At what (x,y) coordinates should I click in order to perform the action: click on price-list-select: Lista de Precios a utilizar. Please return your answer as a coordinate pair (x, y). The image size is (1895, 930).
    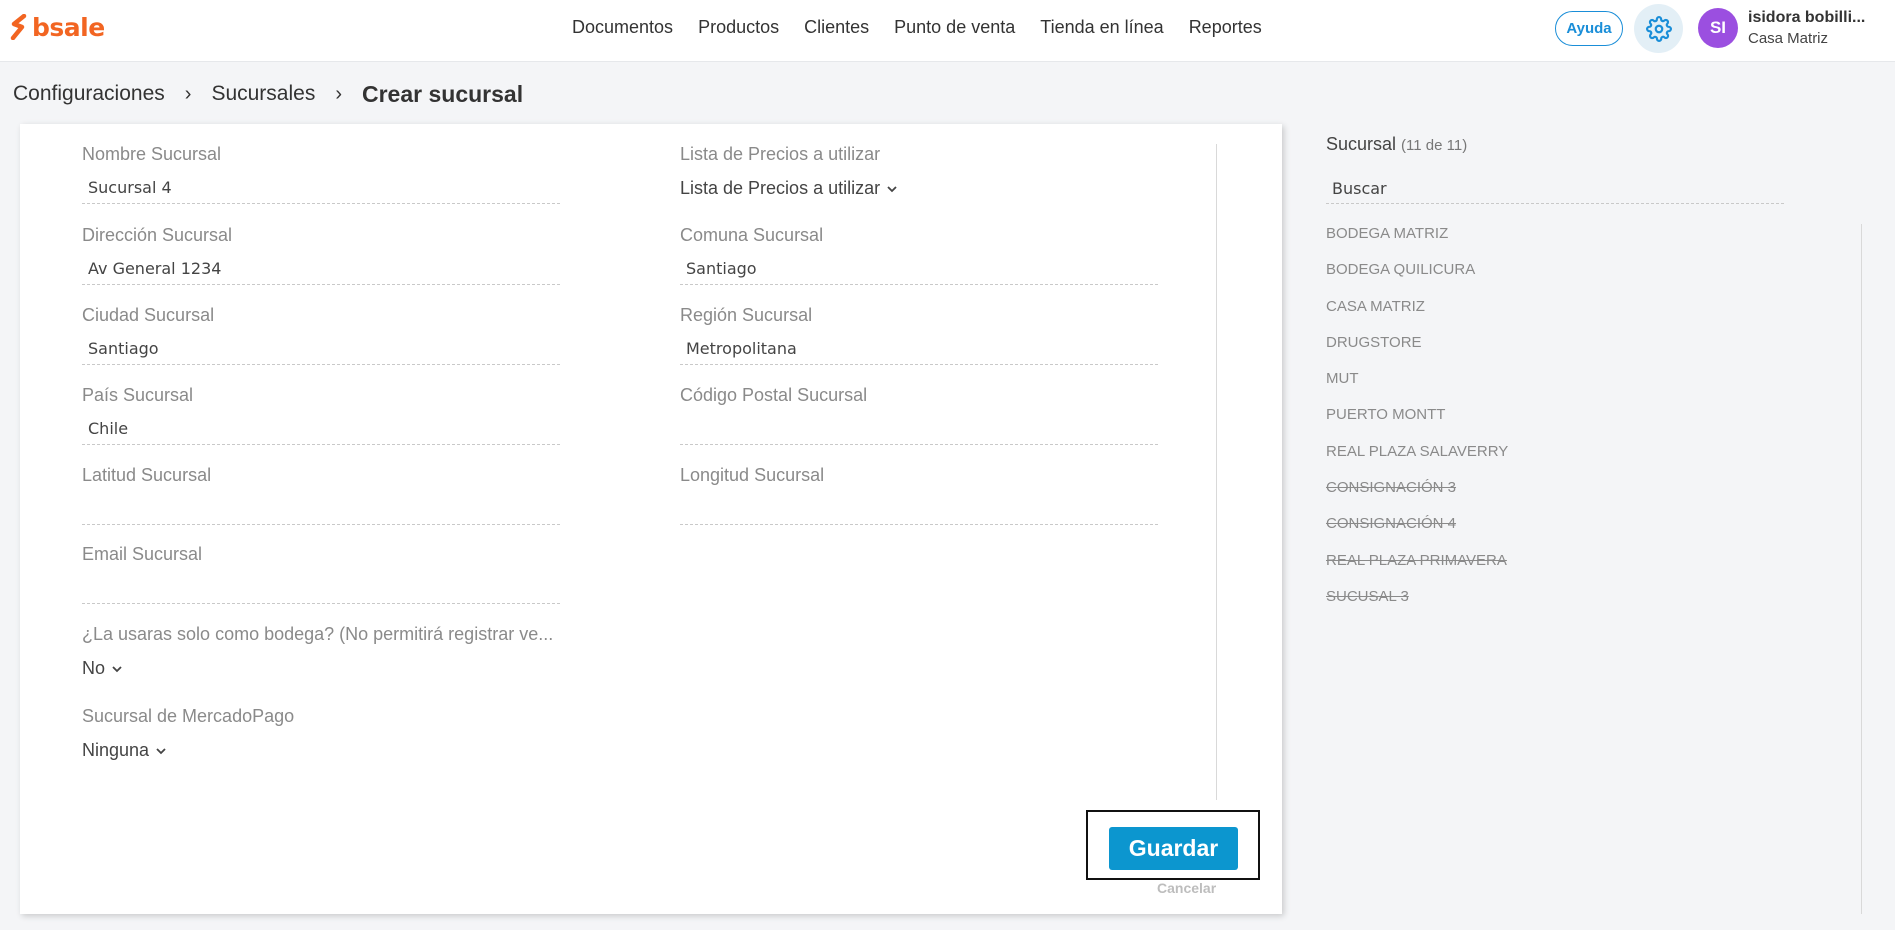
    Looking at the image, I should click on (789, 188).